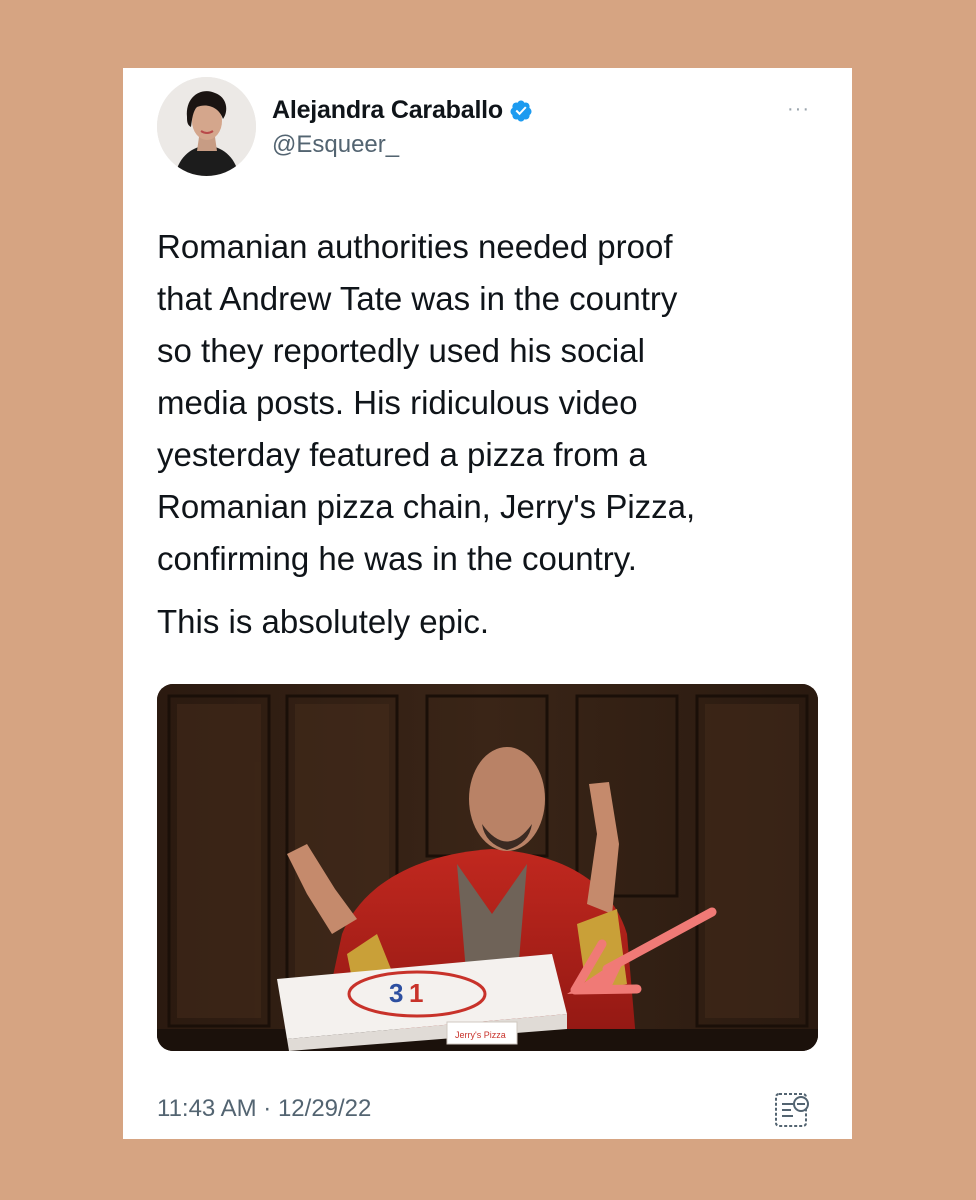 The height and width of the screenshot is (1200, 976). I want to click on author-handle: @Esqueer_, so click(335, 145).